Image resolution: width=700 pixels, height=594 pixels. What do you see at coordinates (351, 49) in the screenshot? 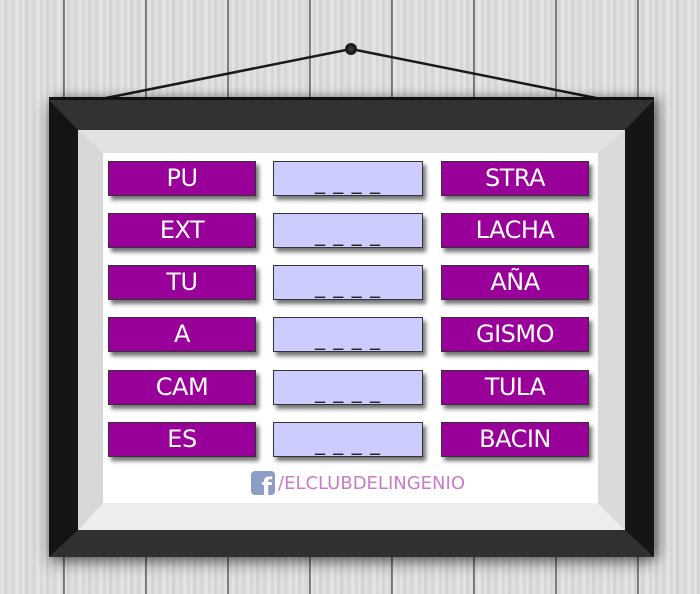
I see `nail-head` at bounding box center [351, 49].